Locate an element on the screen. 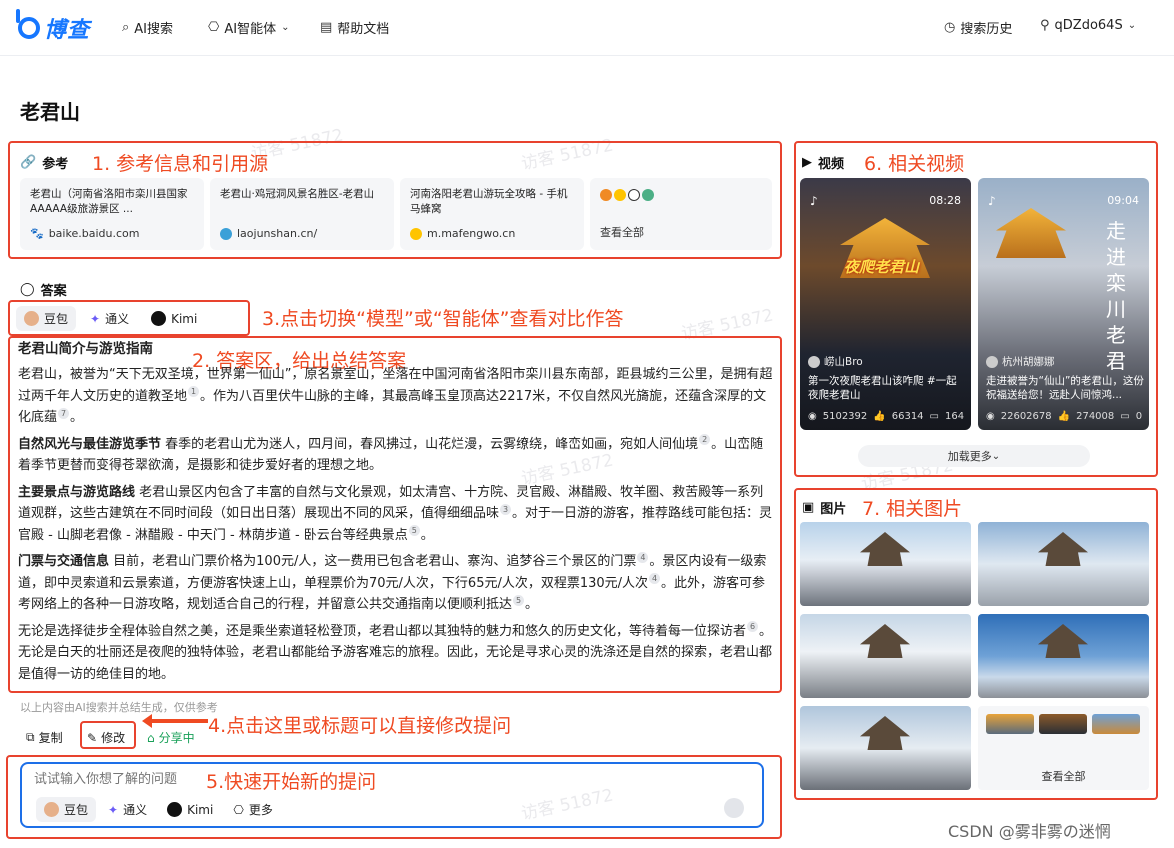 This screenshot has width=1174, height=848. like-icon: 👍 is located at coordinates (1064, 416).